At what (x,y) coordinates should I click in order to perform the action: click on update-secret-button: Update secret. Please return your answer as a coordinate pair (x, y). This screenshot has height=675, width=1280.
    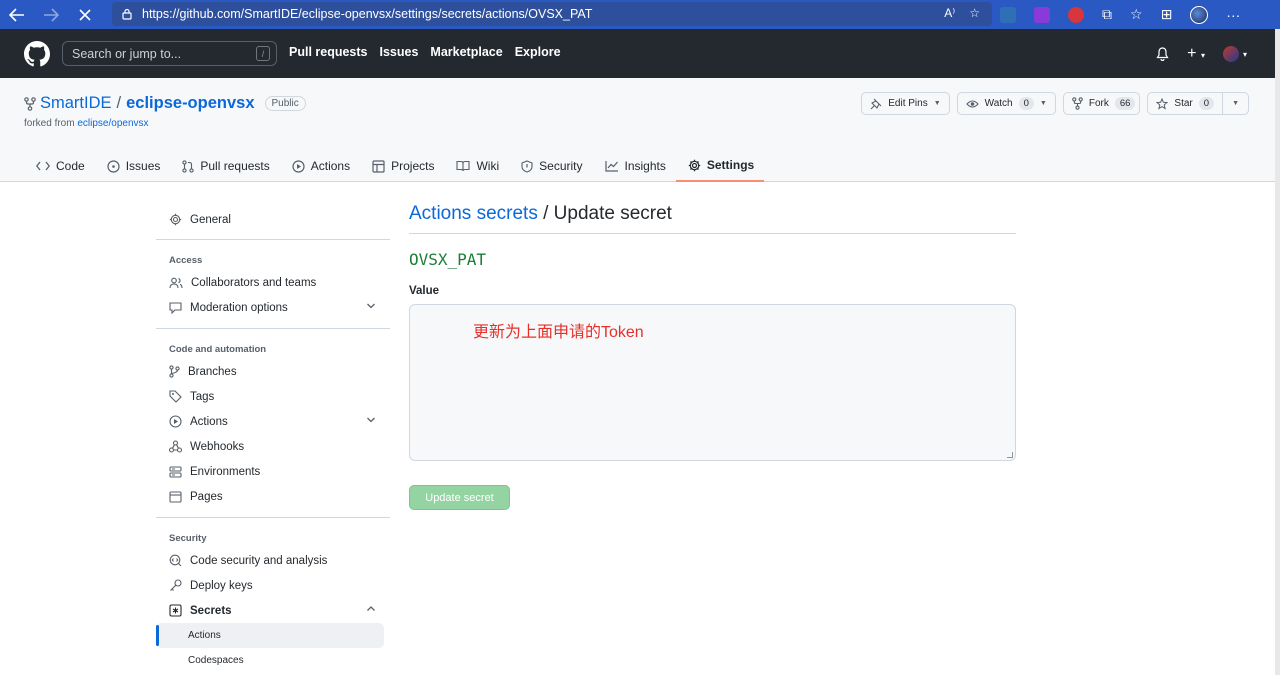
    Looking at the image, I should click on (459, 497).